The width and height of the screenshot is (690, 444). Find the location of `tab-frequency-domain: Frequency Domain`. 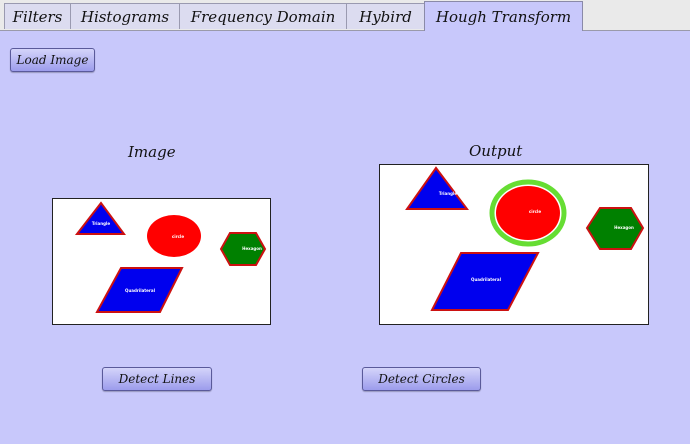

tab-frequency-domain: Frequency Domain is located at coordinates (263, 16).